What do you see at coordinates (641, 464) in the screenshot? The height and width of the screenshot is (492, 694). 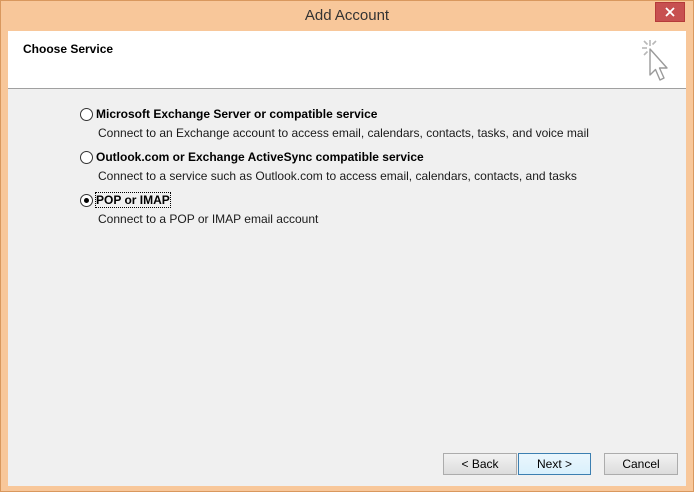 I see `cancel-button: Cancel` at bounding box center [641, 464].